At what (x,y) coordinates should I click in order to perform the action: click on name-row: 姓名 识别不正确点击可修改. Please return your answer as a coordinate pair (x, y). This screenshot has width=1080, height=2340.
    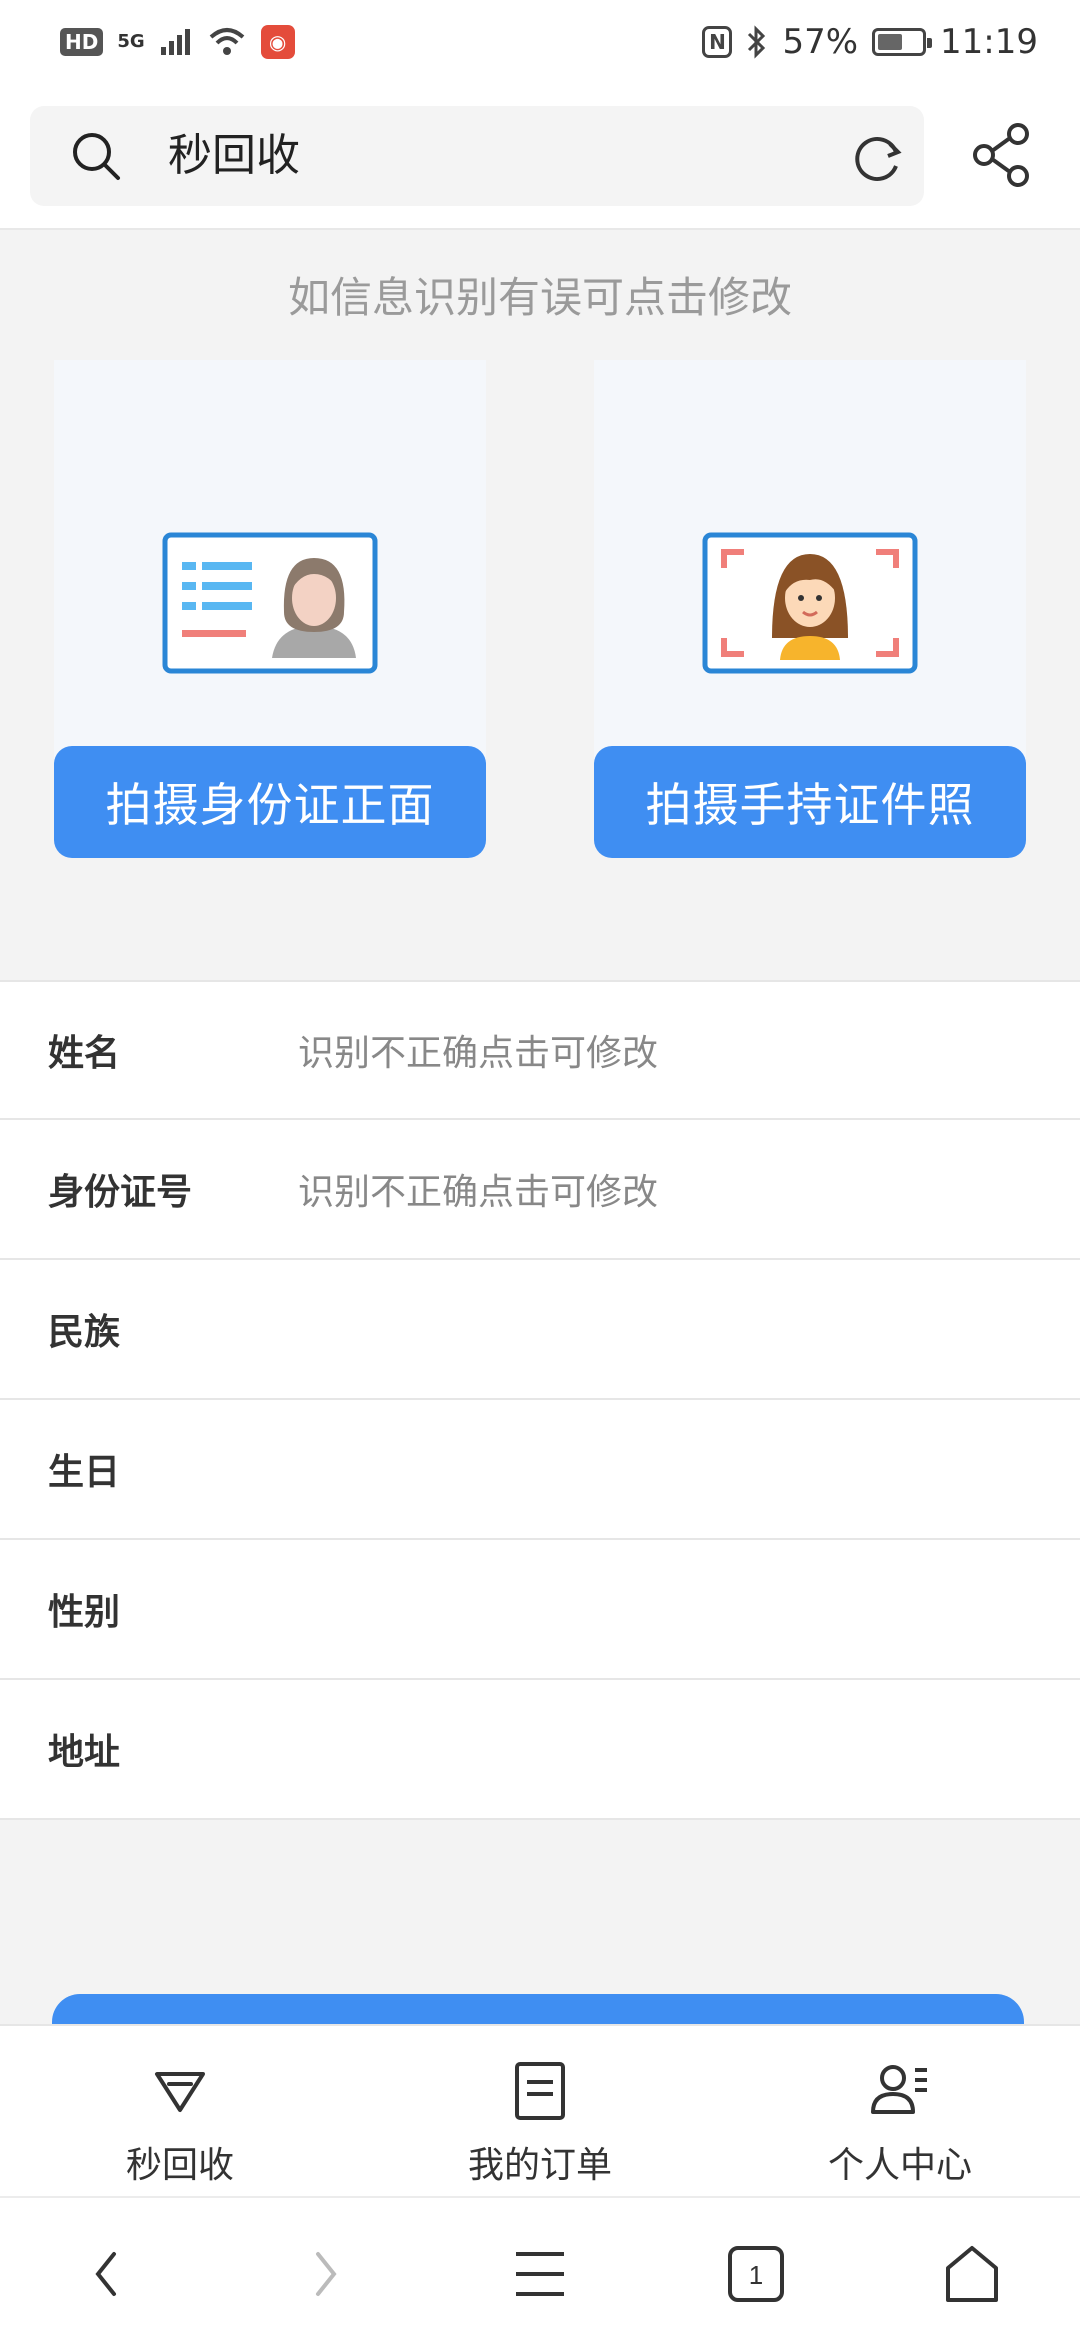
    Looking at the image, I should click on (540, 1050).